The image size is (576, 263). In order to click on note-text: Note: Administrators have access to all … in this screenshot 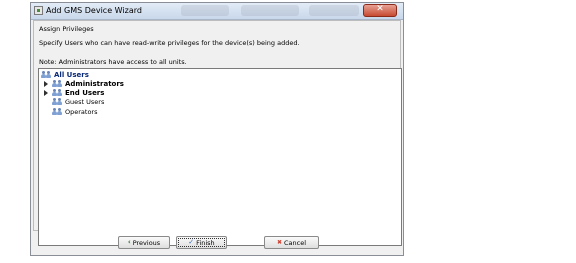, I will do `click(113, 62)`.